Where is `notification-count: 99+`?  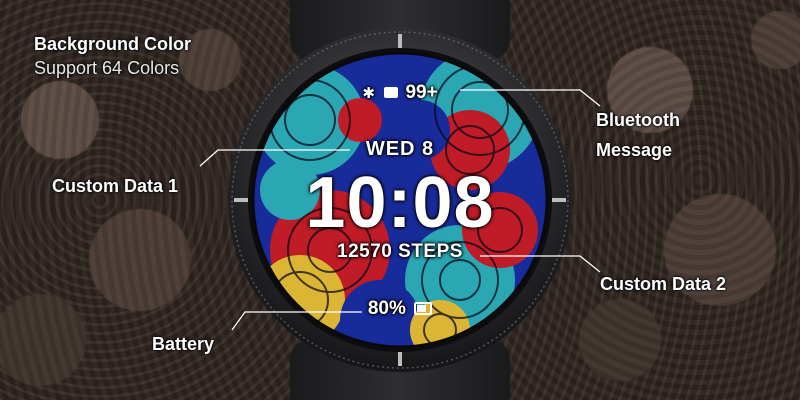 notification-count: 99+ is located at coordinates (421, 92).